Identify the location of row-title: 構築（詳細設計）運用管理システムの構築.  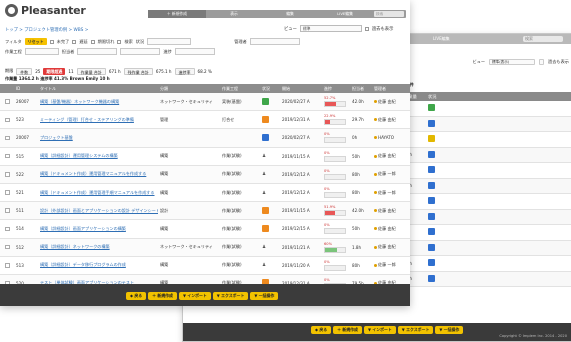
(98, 156).